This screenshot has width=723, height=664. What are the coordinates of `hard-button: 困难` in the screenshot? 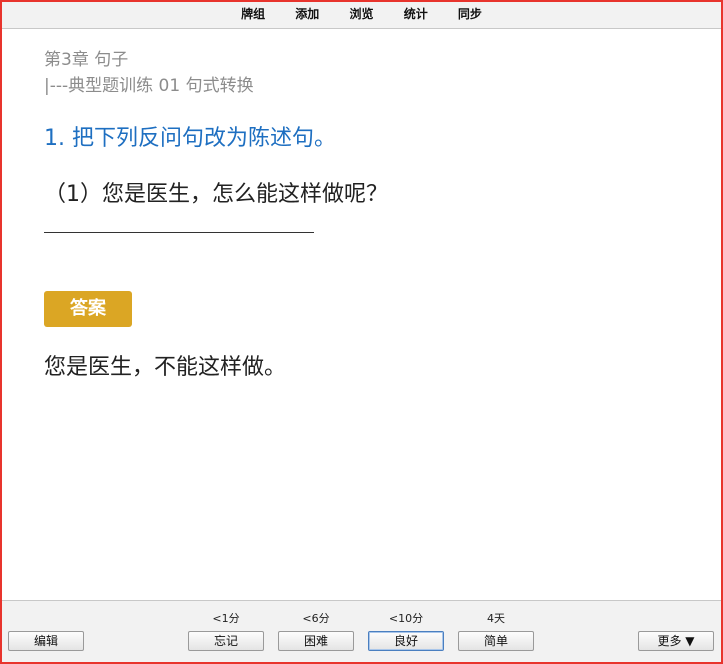 It's located at (316, 641).